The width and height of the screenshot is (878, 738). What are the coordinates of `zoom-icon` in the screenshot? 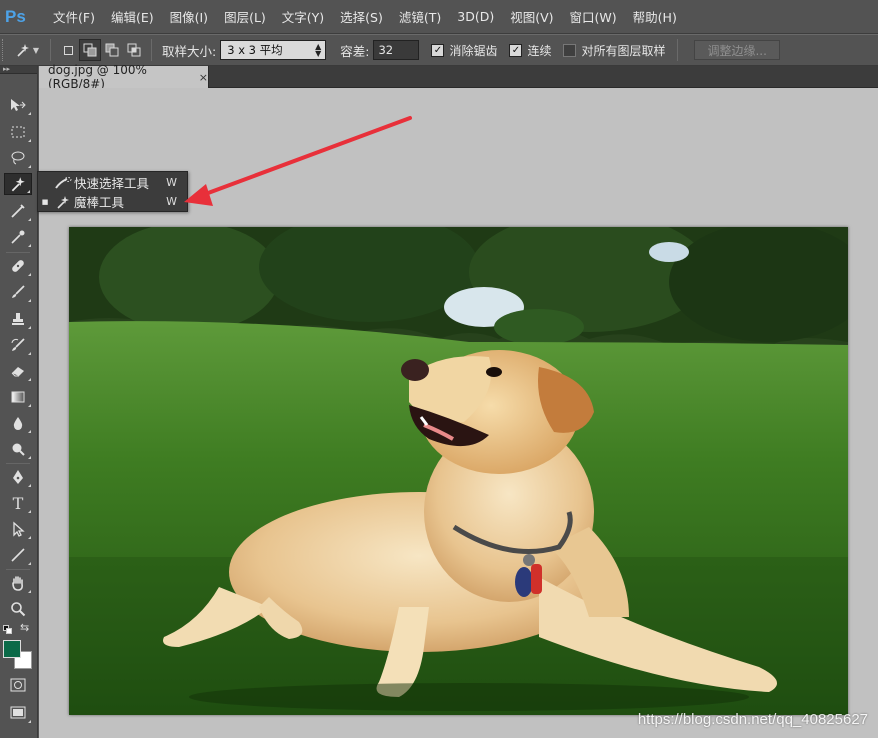 It's located at (18, 609).